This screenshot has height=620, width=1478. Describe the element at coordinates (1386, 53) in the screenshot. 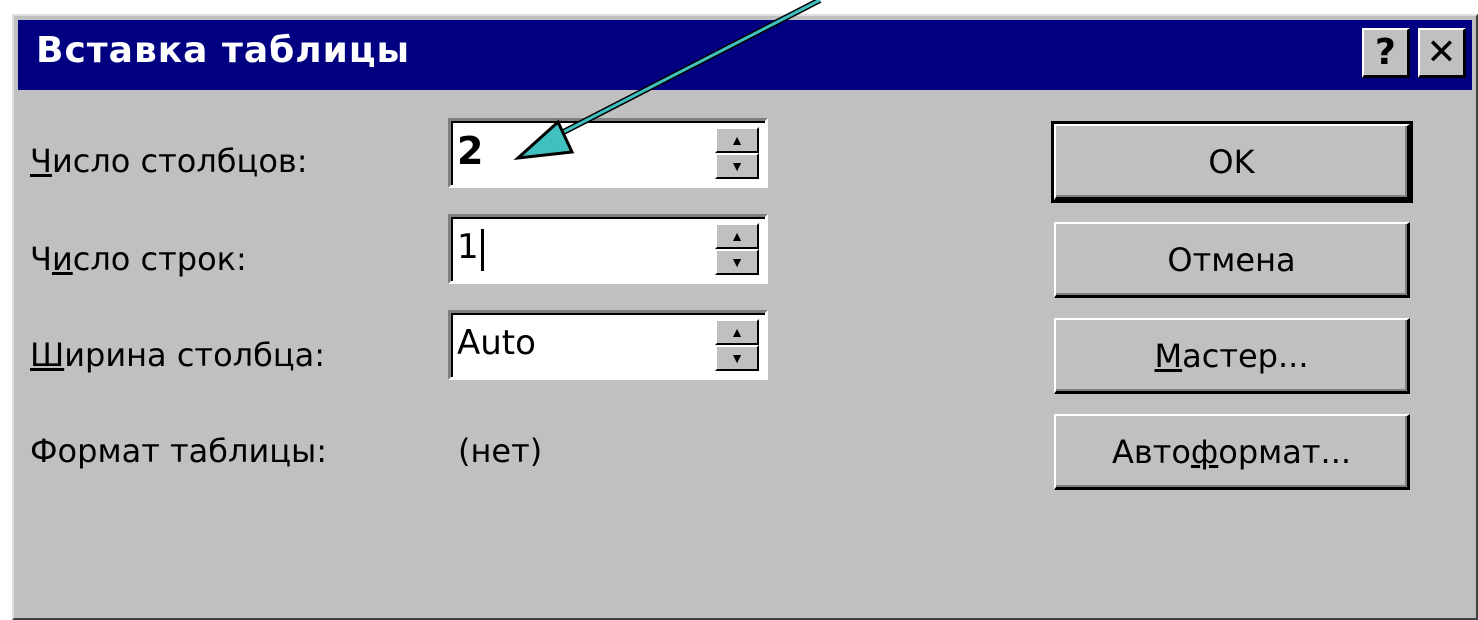

I see `help-button: ?` at that location.